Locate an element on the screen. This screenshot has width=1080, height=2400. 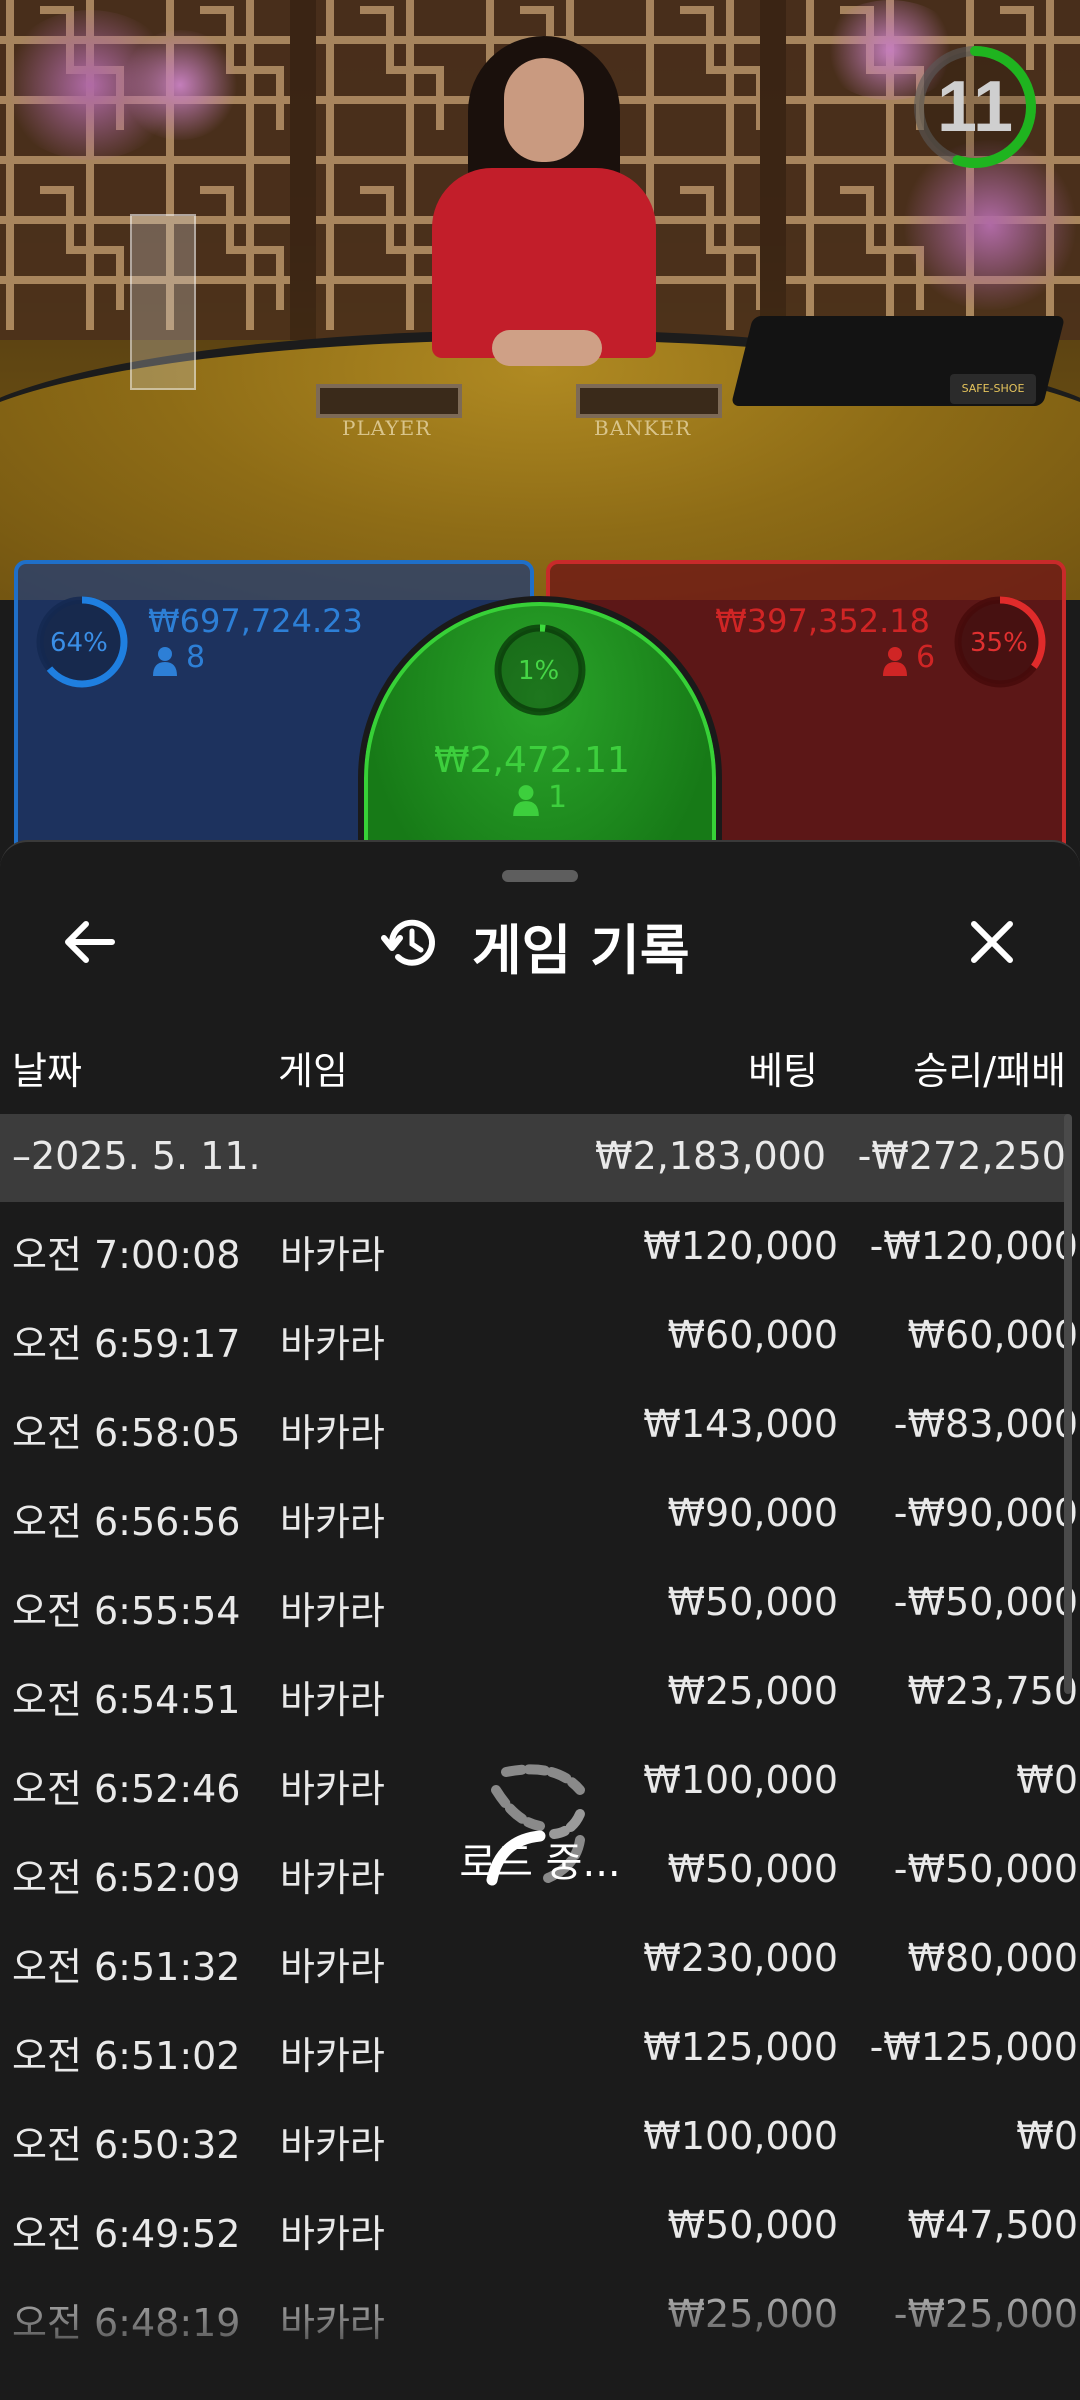
dealer-face is located at coordinates (544, 110).